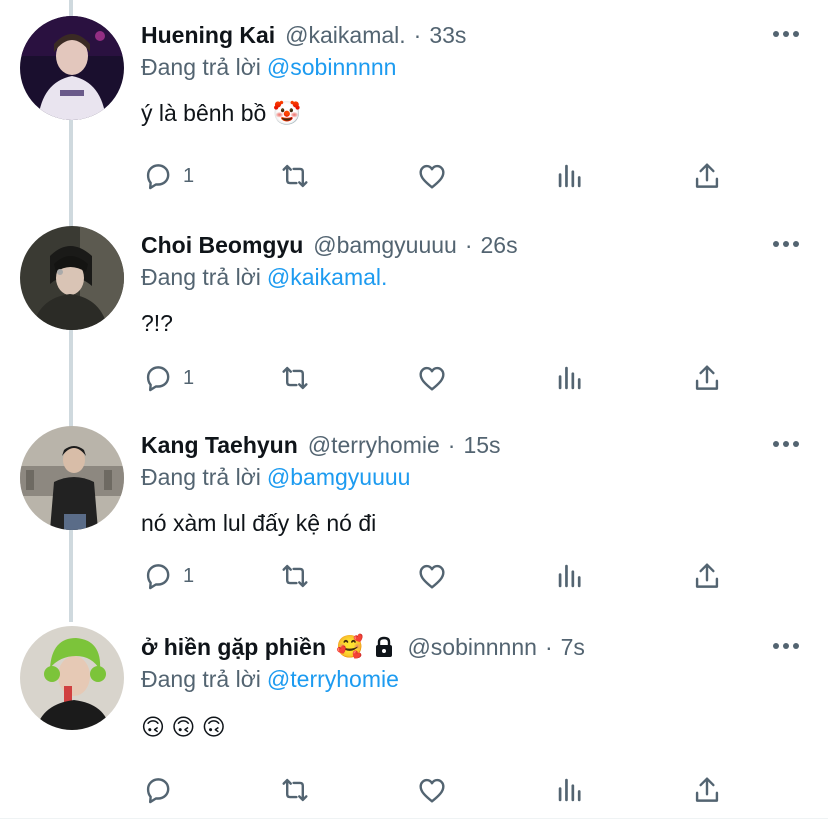  What do you see at coordinates (414, 790) in the screenshot?
I see `action-bar` at bounding box center [414, 790].